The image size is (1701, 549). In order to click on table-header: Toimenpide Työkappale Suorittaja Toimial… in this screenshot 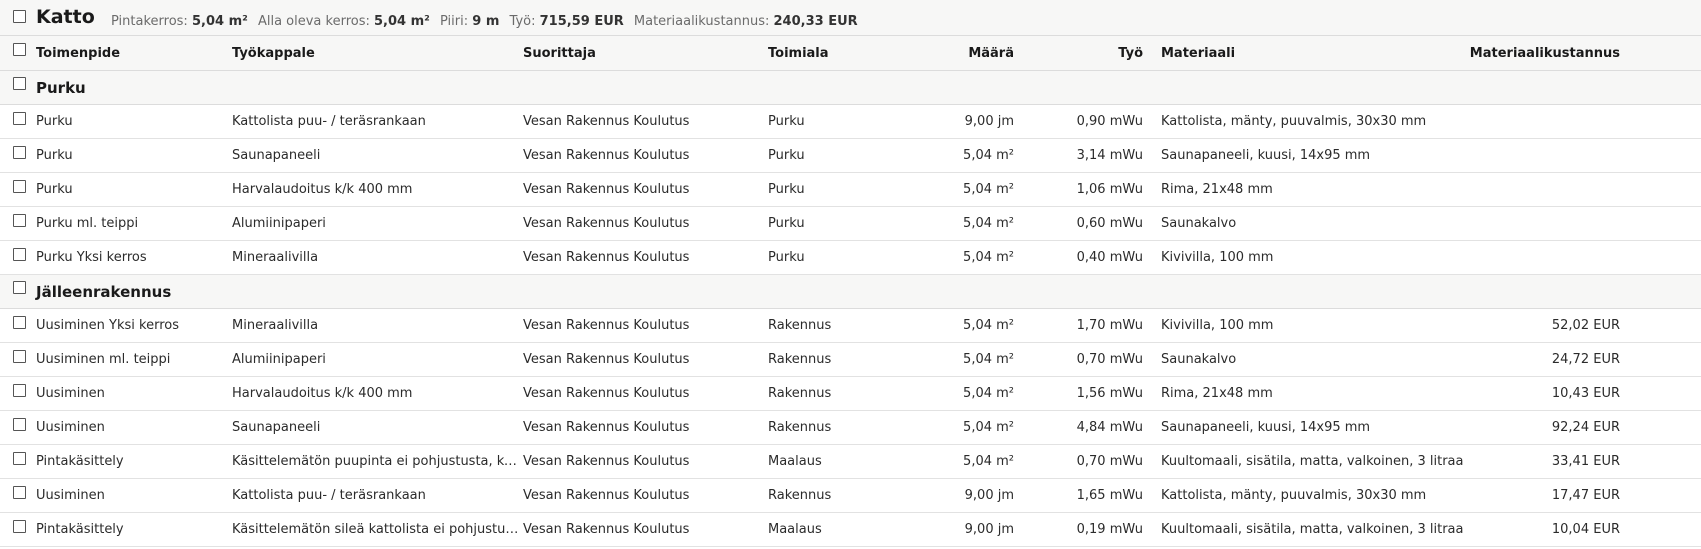, I will do `click(850, 53)`.